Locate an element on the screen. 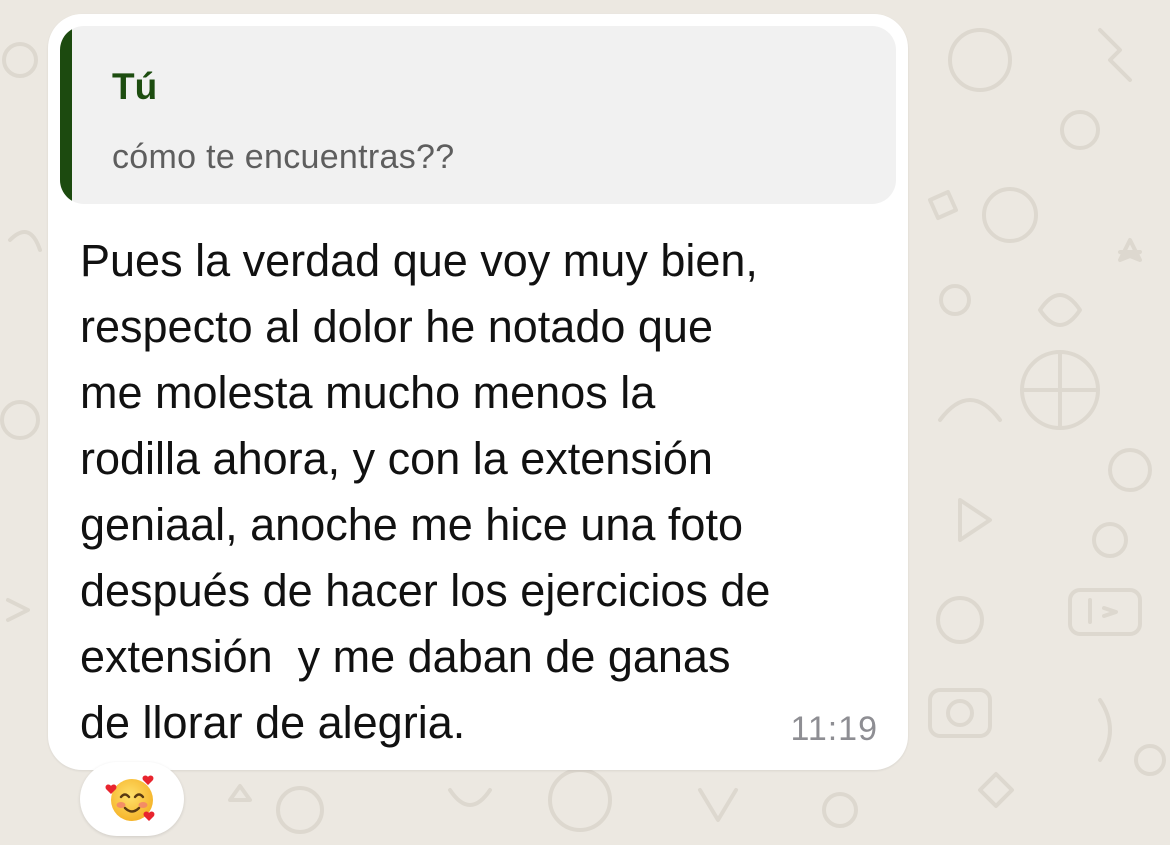 The height and width of the screenshot is (845, 1170). message-line: después de hacer los ejercicios de is located at coordinates (425, 590).